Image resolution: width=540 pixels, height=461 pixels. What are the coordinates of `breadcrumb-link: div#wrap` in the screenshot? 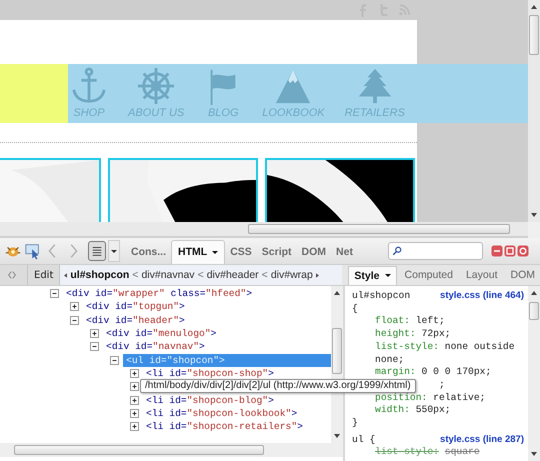 It's located at (291, 275).